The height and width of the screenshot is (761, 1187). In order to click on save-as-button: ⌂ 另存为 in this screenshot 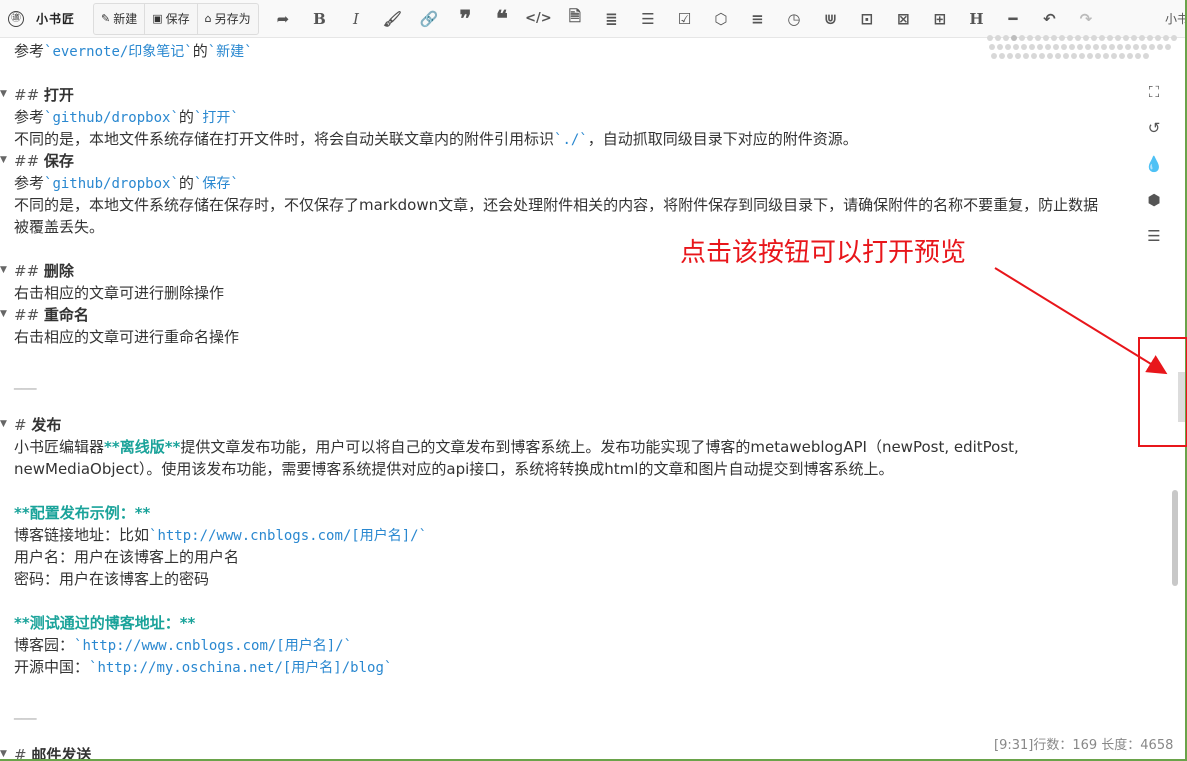, I will do `click(228, 19)`.